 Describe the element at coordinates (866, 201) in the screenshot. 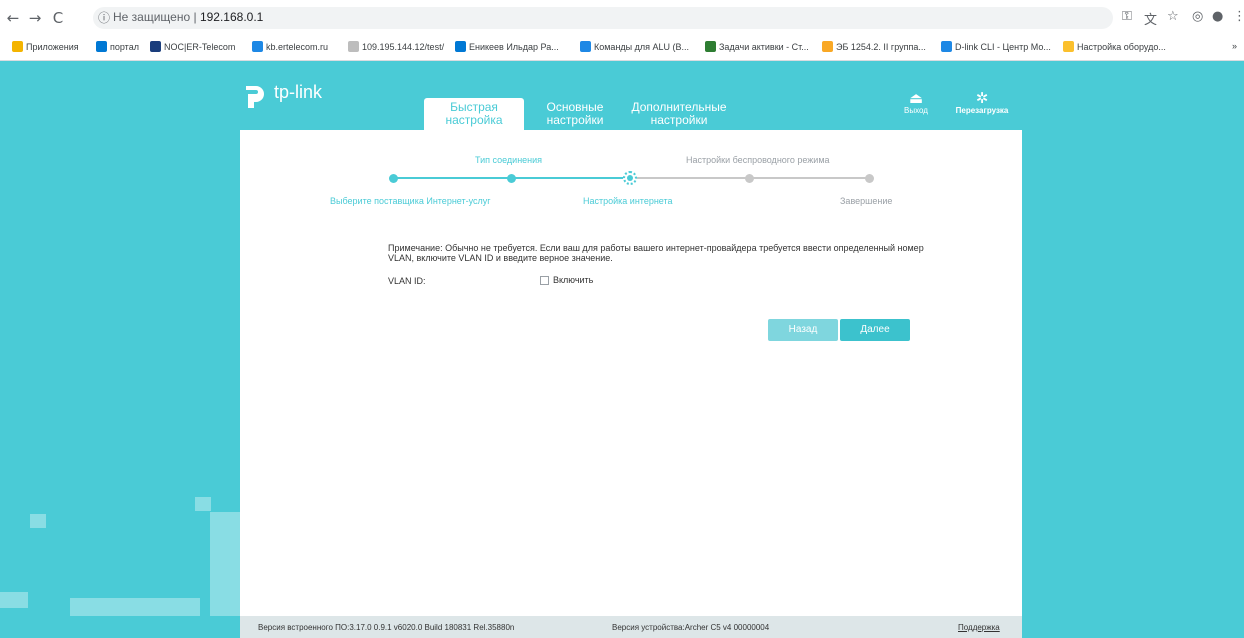

I see `step-label-finish: Завершение` at that location.